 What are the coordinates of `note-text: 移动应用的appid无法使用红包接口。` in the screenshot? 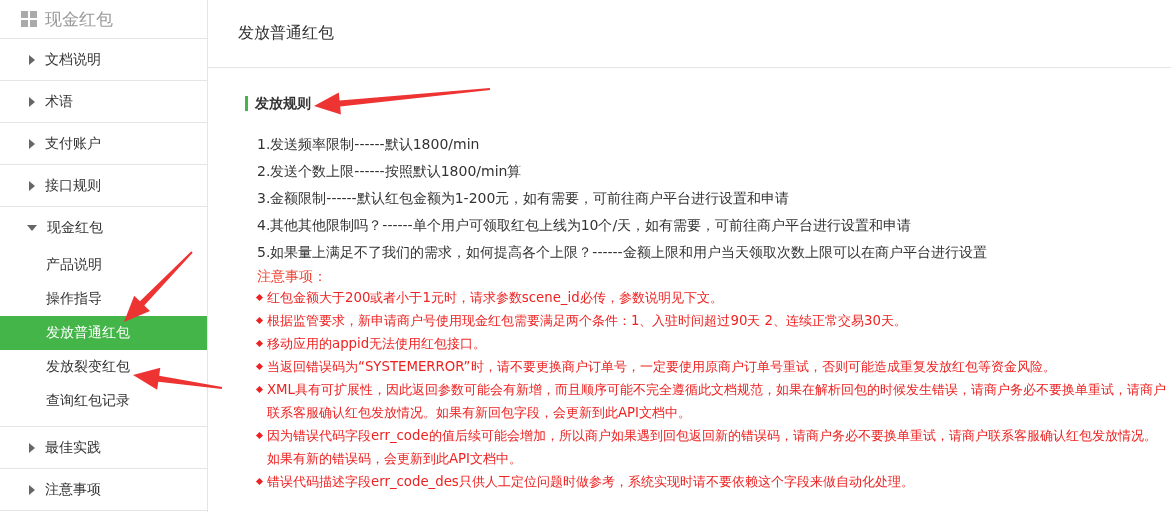 It's located at (377, 344).